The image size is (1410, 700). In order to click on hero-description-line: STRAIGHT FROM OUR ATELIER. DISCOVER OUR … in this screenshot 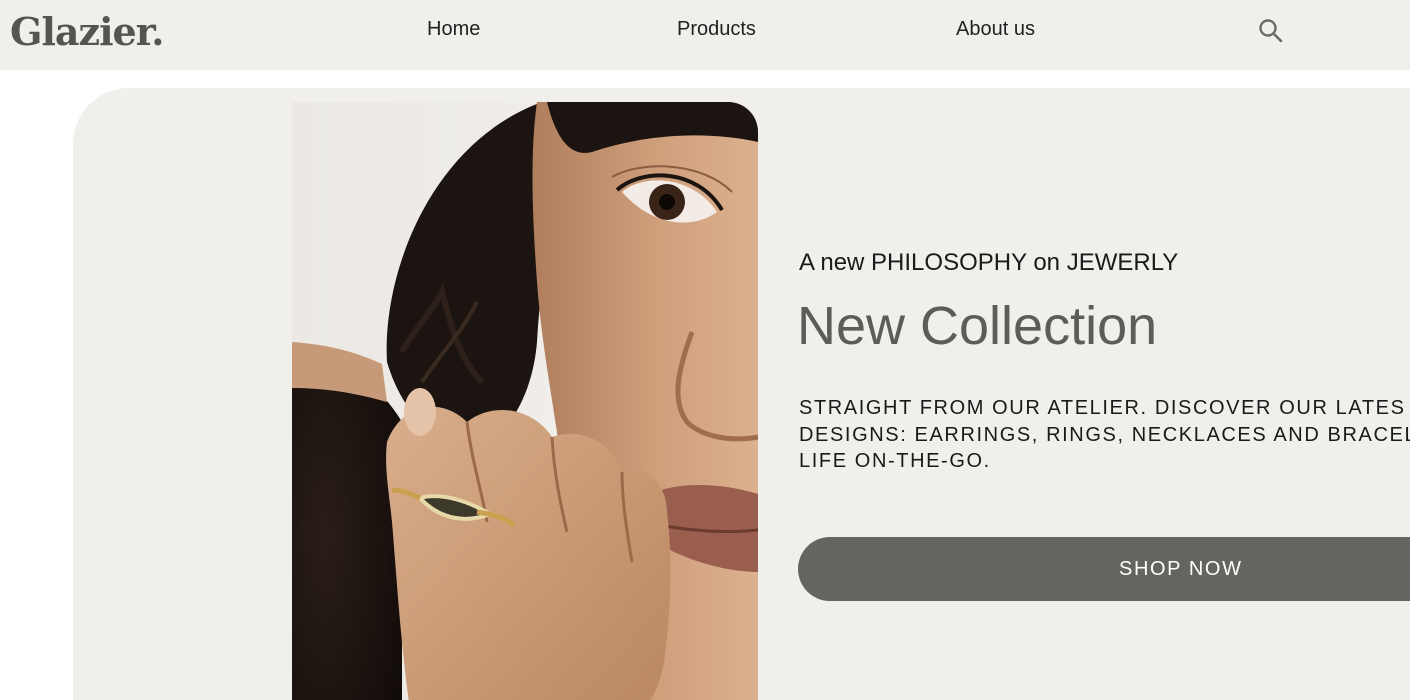, I will do `click(1102, 408)`.